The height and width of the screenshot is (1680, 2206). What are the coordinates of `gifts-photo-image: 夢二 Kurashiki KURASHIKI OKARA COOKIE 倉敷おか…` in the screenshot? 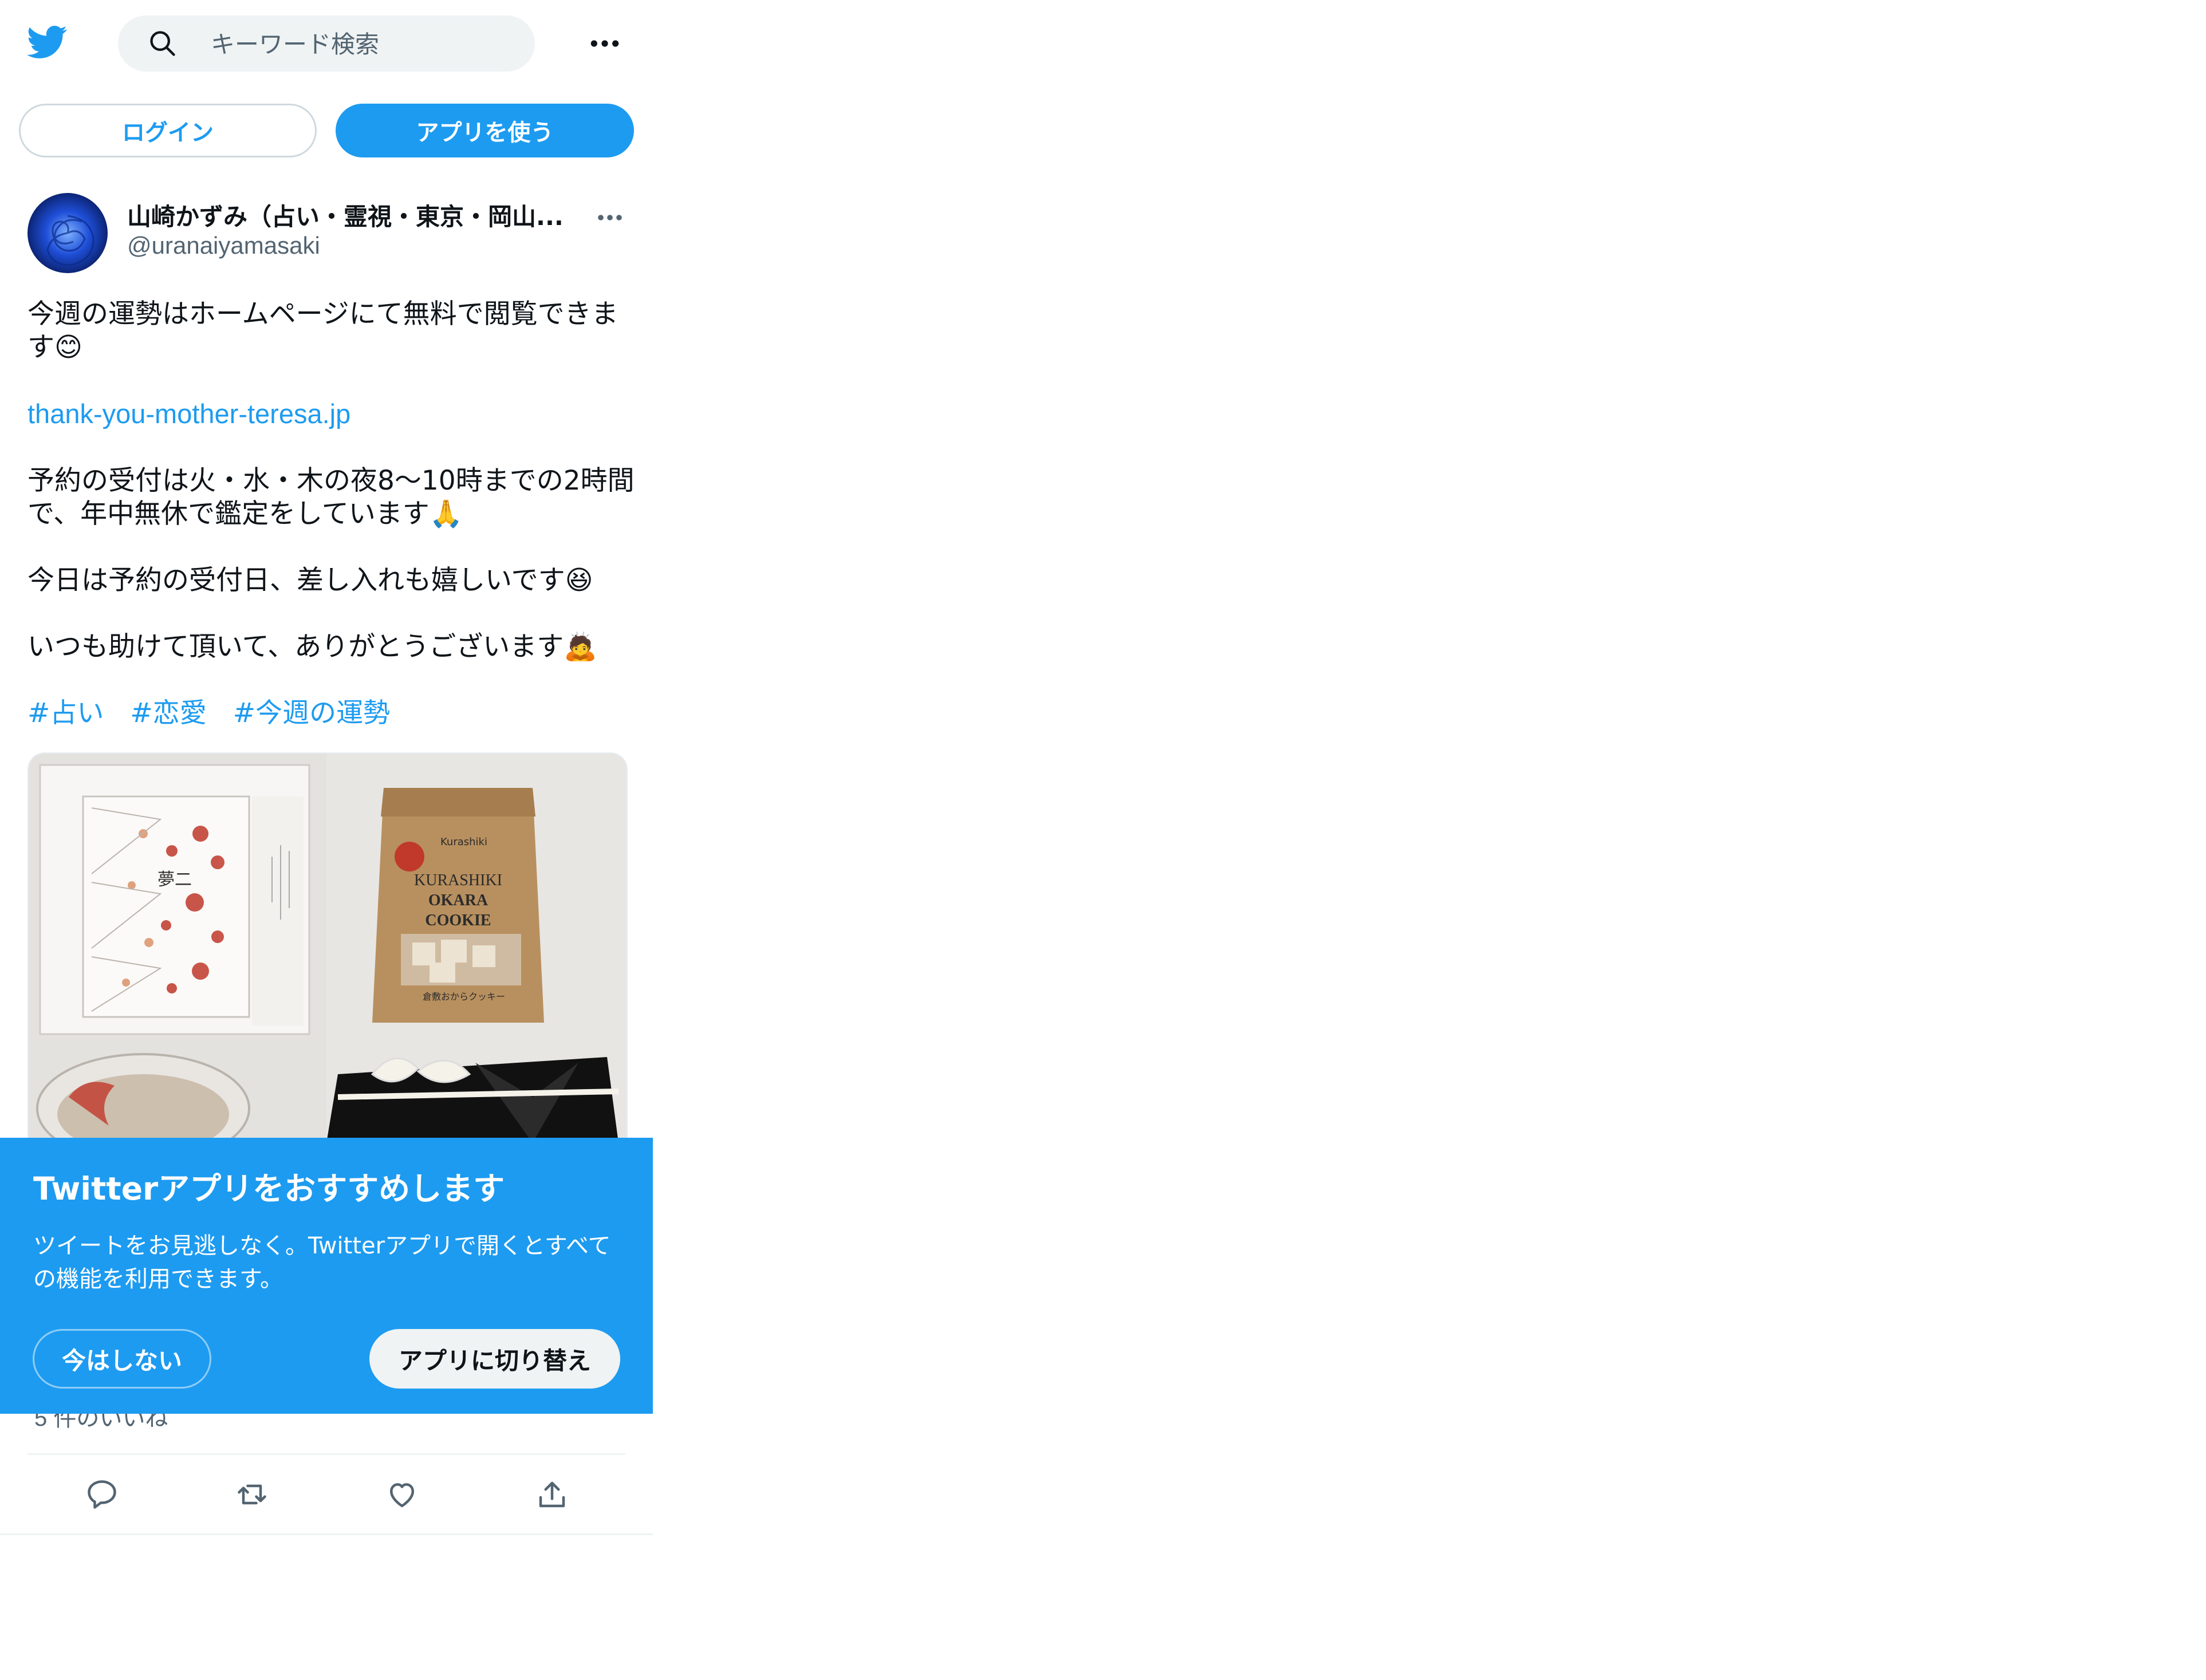 It's located at (328, 948).